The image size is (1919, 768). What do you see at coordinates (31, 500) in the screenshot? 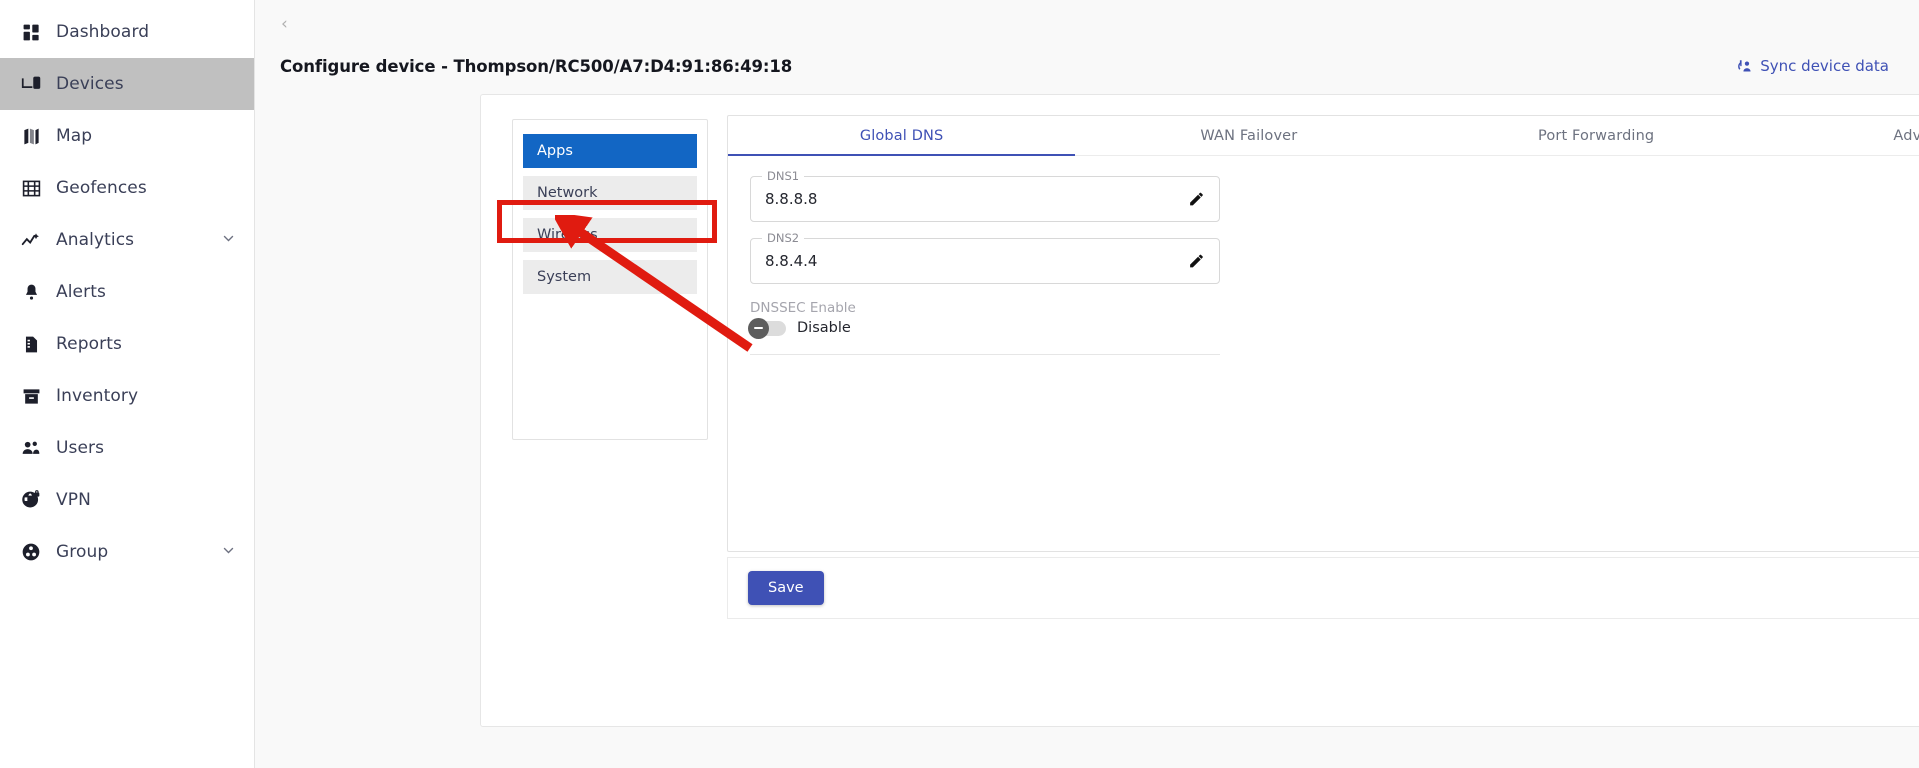
I see `vpn-icon` at bounding box center [31, 500].